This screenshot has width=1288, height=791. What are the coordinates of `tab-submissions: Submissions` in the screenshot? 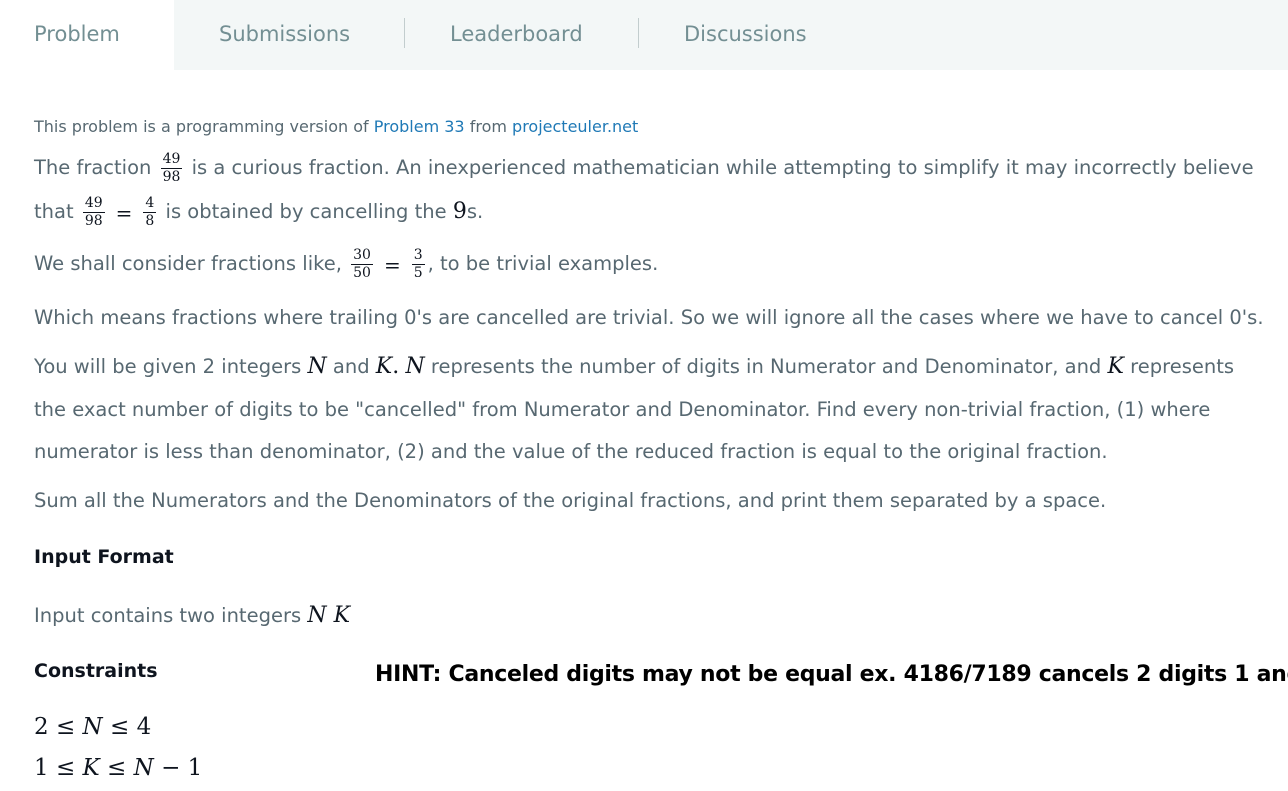 It's located at (284, 35).